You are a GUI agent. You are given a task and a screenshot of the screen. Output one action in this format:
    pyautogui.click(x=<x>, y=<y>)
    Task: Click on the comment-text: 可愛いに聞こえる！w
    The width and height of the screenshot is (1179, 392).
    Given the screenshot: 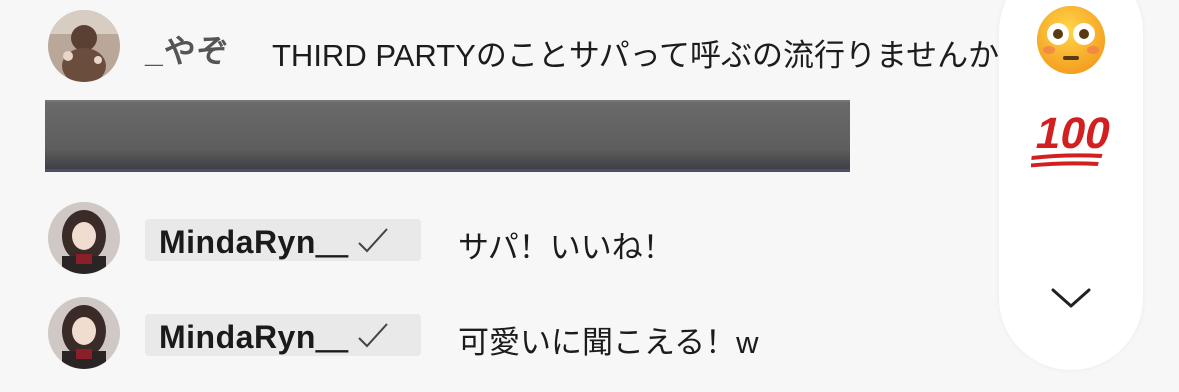 What is the action you would take?
    pyautogui.click(x=608, y=342)
    